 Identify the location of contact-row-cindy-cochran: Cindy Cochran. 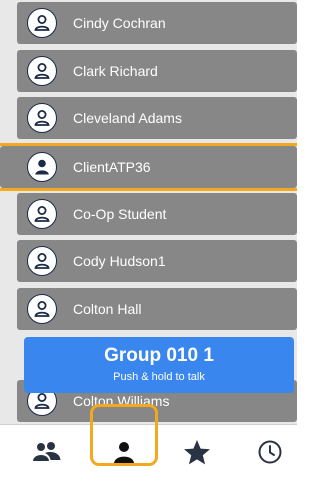
(157, 23).